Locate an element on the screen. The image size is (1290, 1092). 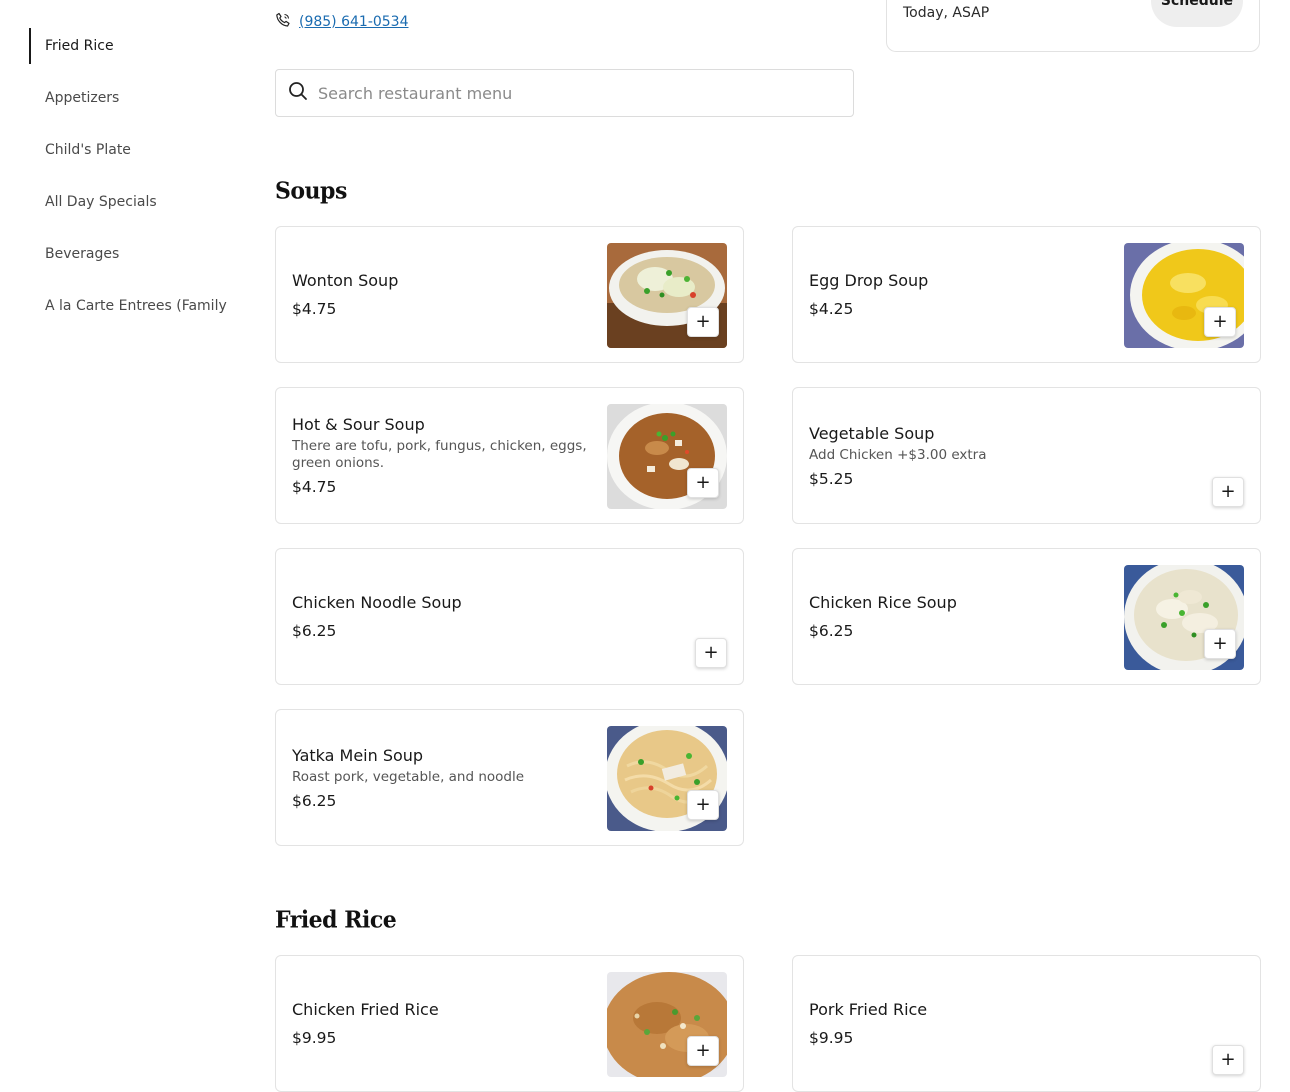
menu-item-card: Chicken Fried Rice $9.95 + is located at coordinates (509, 1023).